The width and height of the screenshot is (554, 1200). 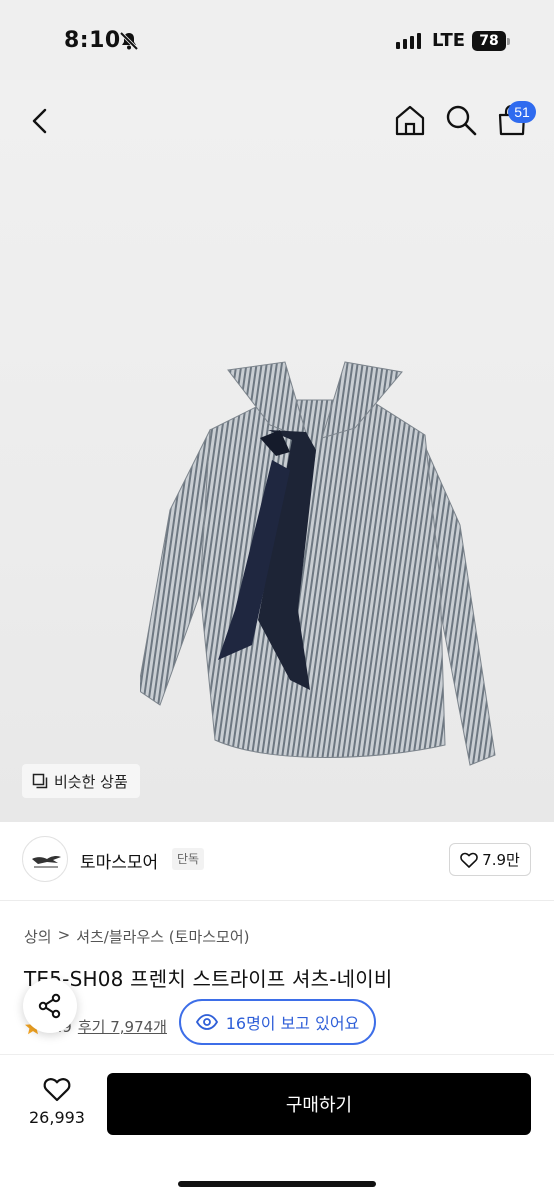 What do you see at coordinates (122, 1026) in the screenshot?
I see `review-count-link: 후기 7,974개` at bounding box center [122, 1026].